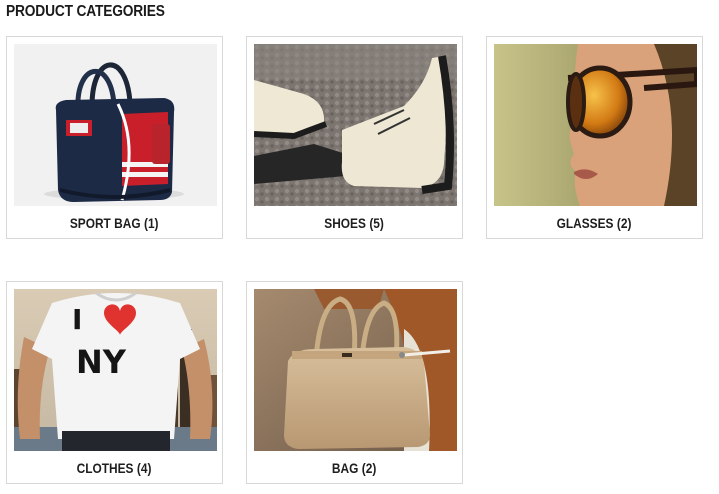 The width and height of the screenshot is (719, 494). I want to click on category-card-bag: BAG (2), so click(354, 382).